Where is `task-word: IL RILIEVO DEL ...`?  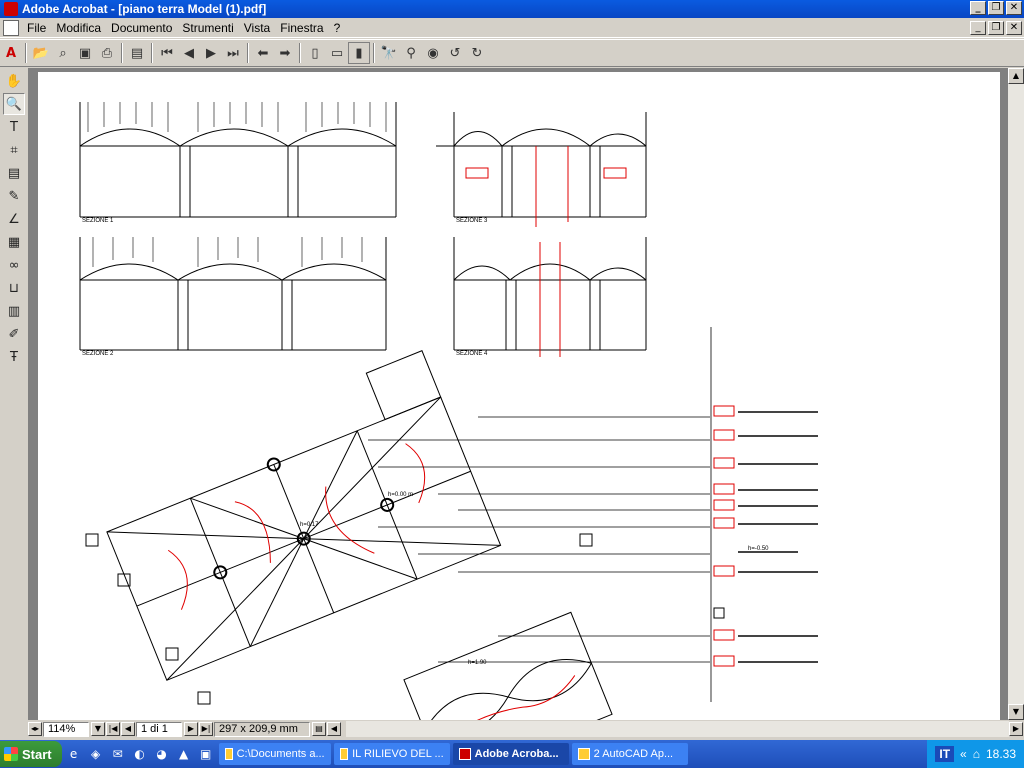
task-word: IL RILIEVO DEL ... is located at coordinates (391, 754).